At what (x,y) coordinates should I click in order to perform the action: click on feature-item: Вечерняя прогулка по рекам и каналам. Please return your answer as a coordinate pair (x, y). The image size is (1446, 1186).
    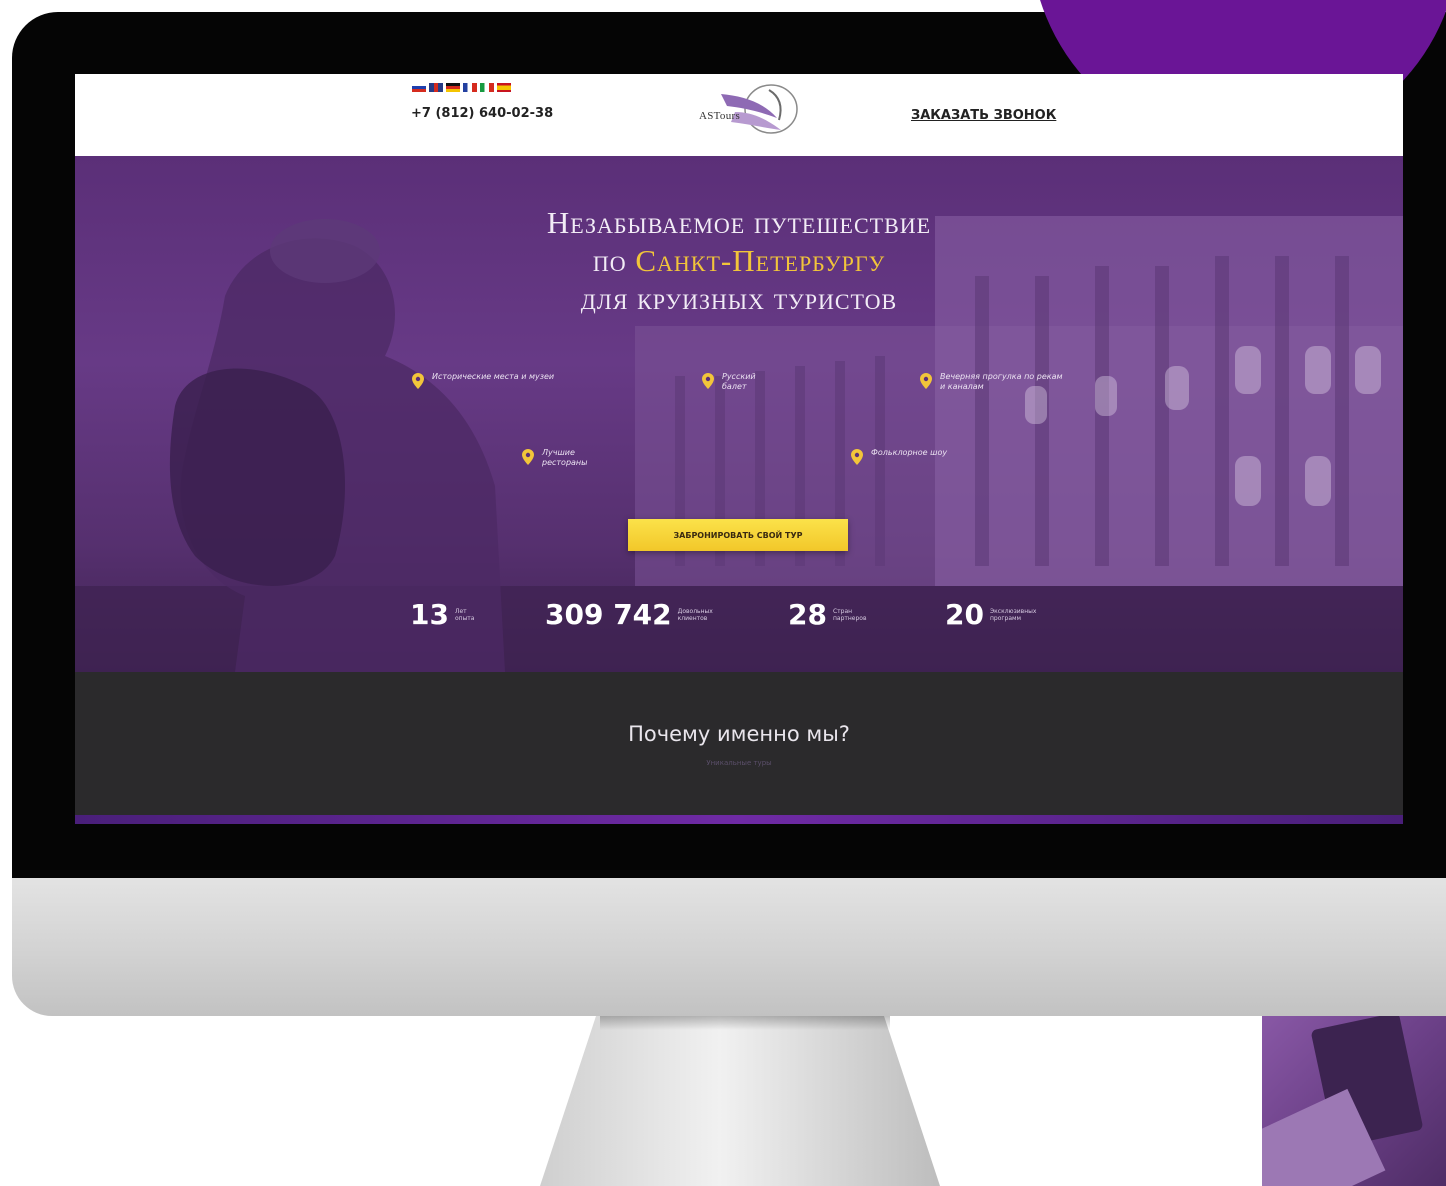
    Looking at the image, I should click on (992, 382).